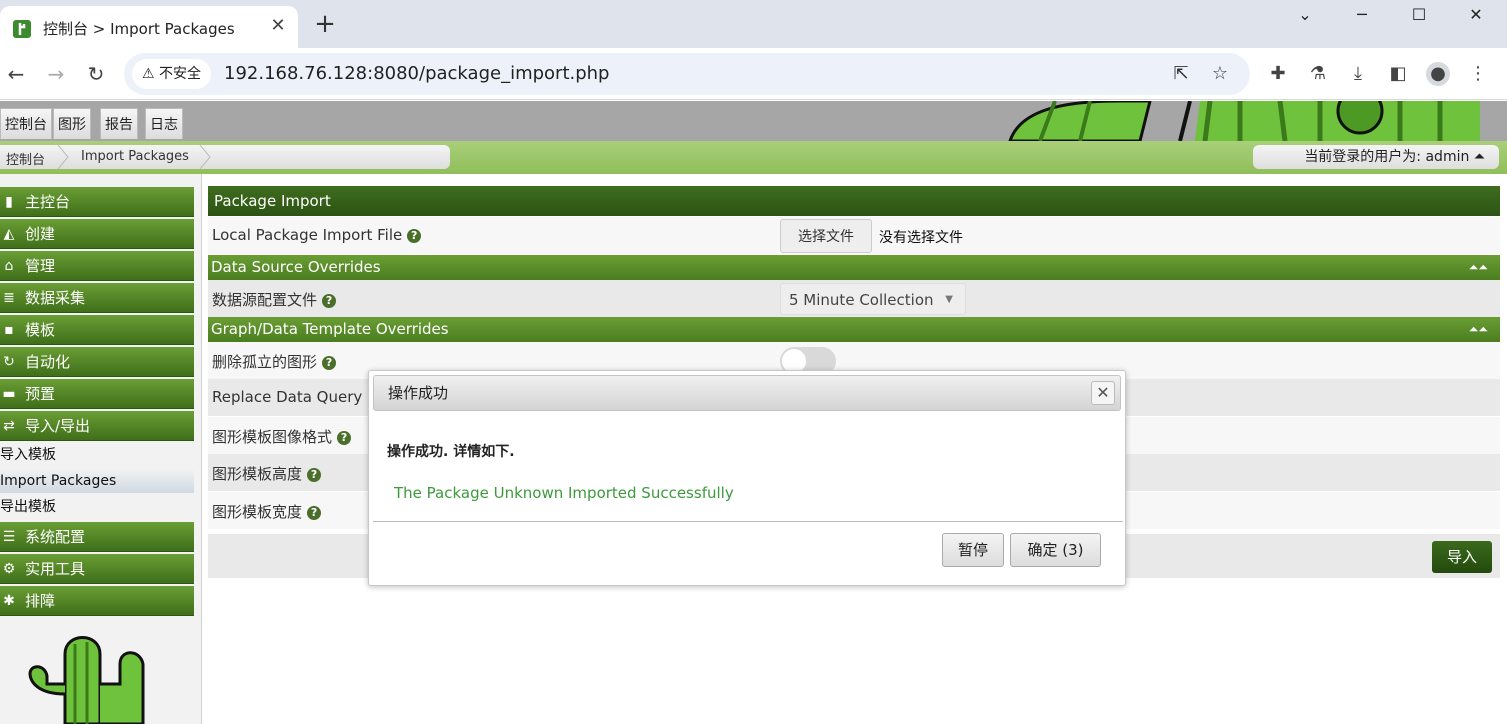 The width and height of the screenshot is (1507, 724). I want to click on pause-button: 暂停, so click(973, 550).